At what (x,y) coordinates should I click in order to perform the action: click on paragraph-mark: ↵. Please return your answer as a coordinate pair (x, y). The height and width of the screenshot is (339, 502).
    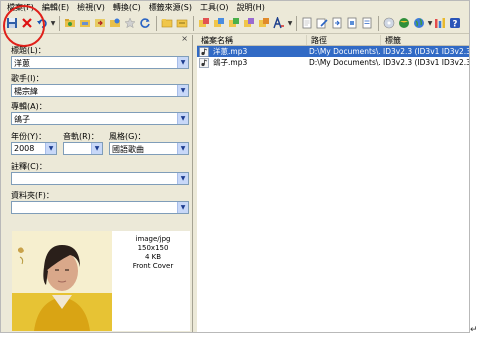
    Looking at the image, I should click on (474, 330).